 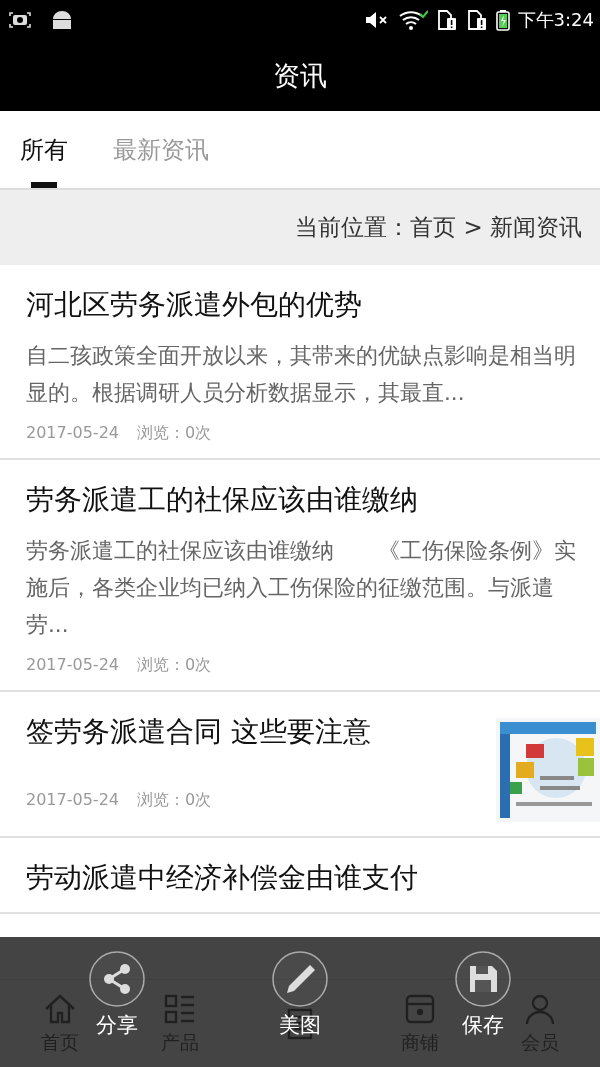 What do you see at coordinates (502, 20) in the screenshot?
I see `battery-charging-icon` at bounding box center [502, 20].